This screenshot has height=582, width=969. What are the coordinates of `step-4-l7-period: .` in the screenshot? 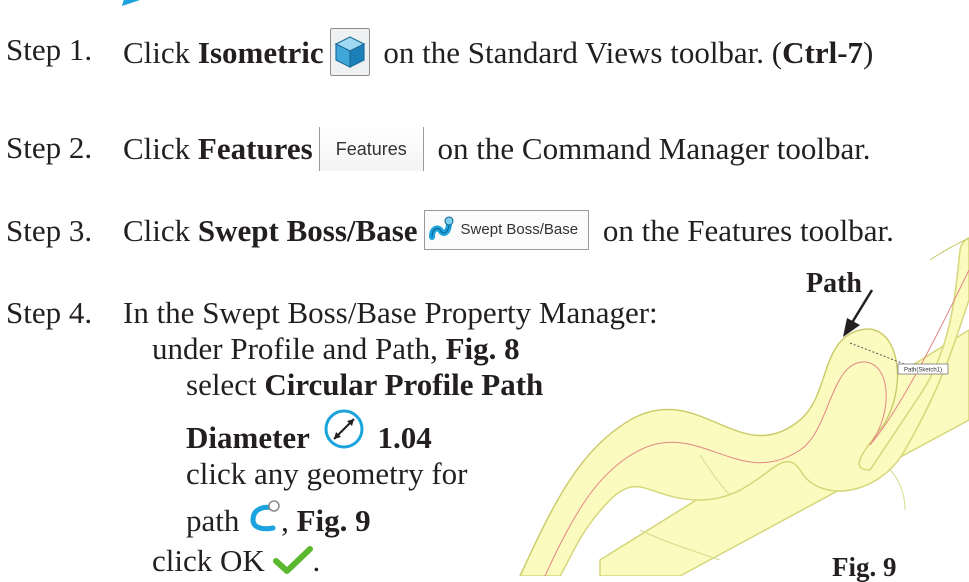 It's located at (316, 560).